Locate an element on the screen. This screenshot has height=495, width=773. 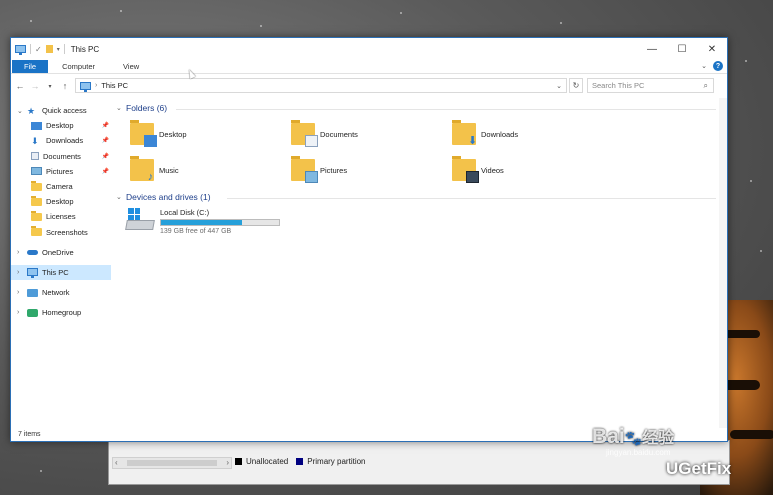
sidebar-item-desktop-folder: Desktop is located at coordinates (61, 201).